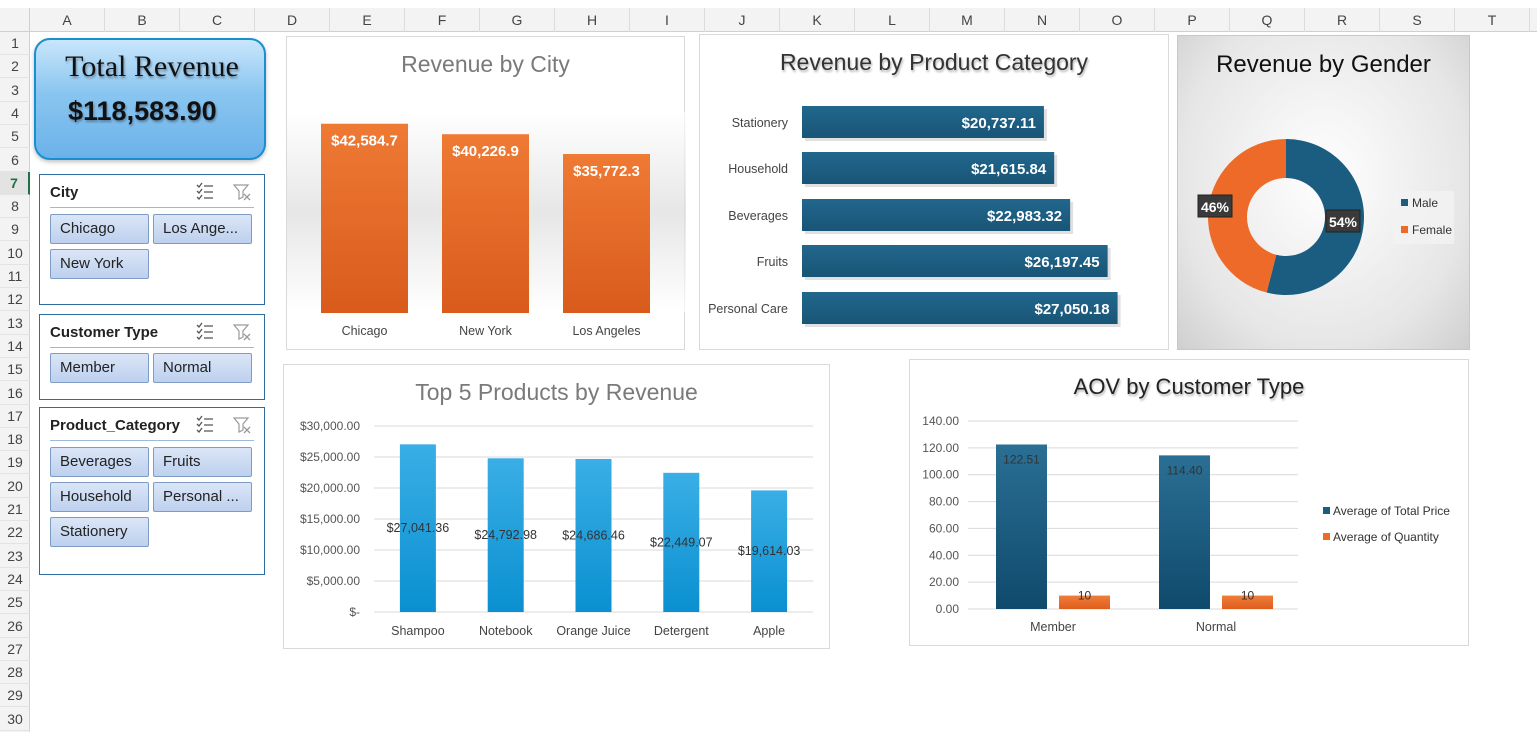 This screenshot has width=1537, height=732. What do you see at coordinates (1432, 230) in the screenshot?
I see `legend-label: Female` at bounding box center [1432, 230].